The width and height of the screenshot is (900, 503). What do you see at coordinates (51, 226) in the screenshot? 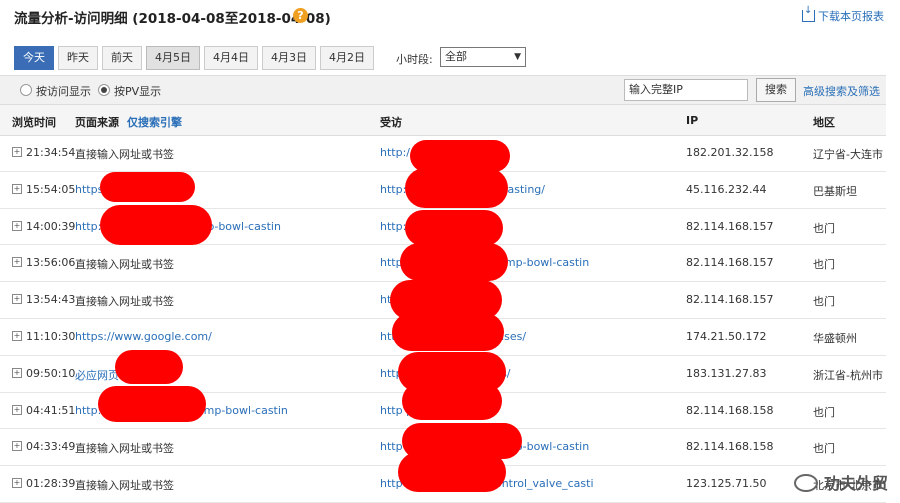
I see `cell-time: 14:00:39` at bounding box center [51, 226].